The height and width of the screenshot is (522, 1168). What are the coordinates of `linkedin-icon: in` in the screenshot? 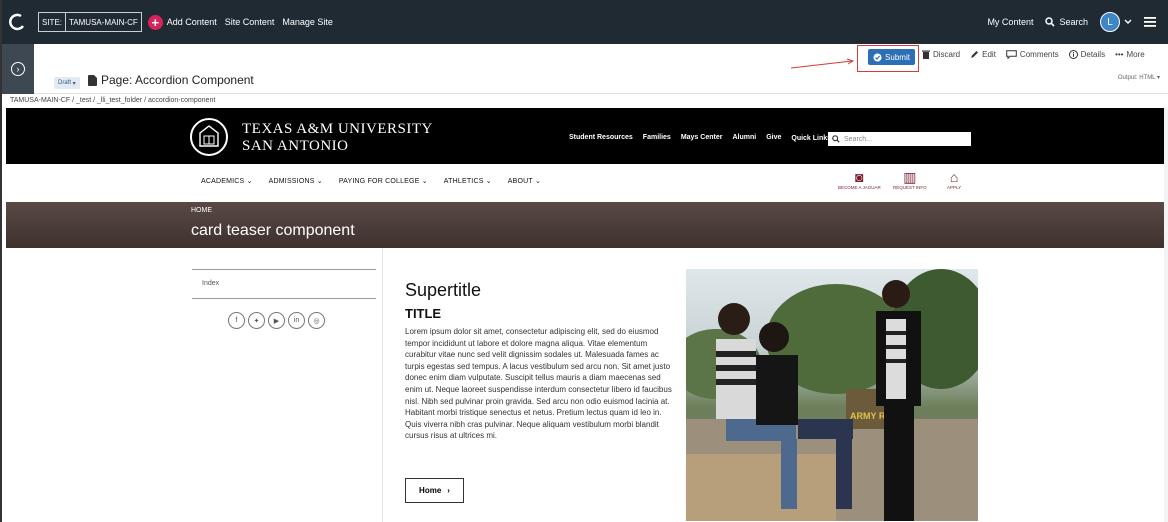 It's located at (296, 320).